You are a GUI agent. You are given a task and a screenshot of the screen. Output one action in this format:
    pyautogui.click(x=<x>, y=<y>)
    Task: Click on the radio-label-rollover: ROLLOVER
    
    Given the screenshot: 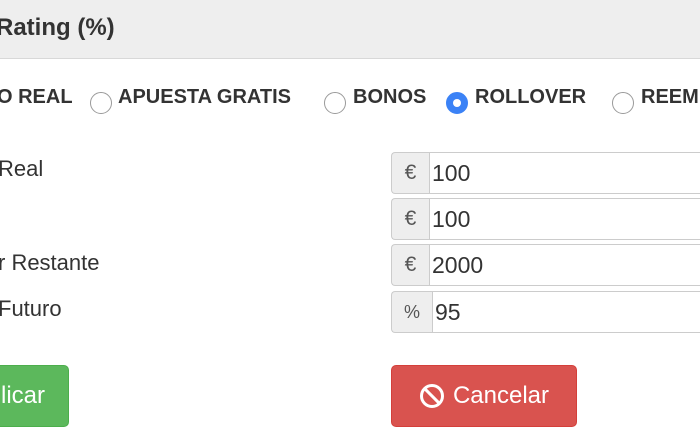 What is the action you would take?
    pyautogui.click(x=530, y=97)
    